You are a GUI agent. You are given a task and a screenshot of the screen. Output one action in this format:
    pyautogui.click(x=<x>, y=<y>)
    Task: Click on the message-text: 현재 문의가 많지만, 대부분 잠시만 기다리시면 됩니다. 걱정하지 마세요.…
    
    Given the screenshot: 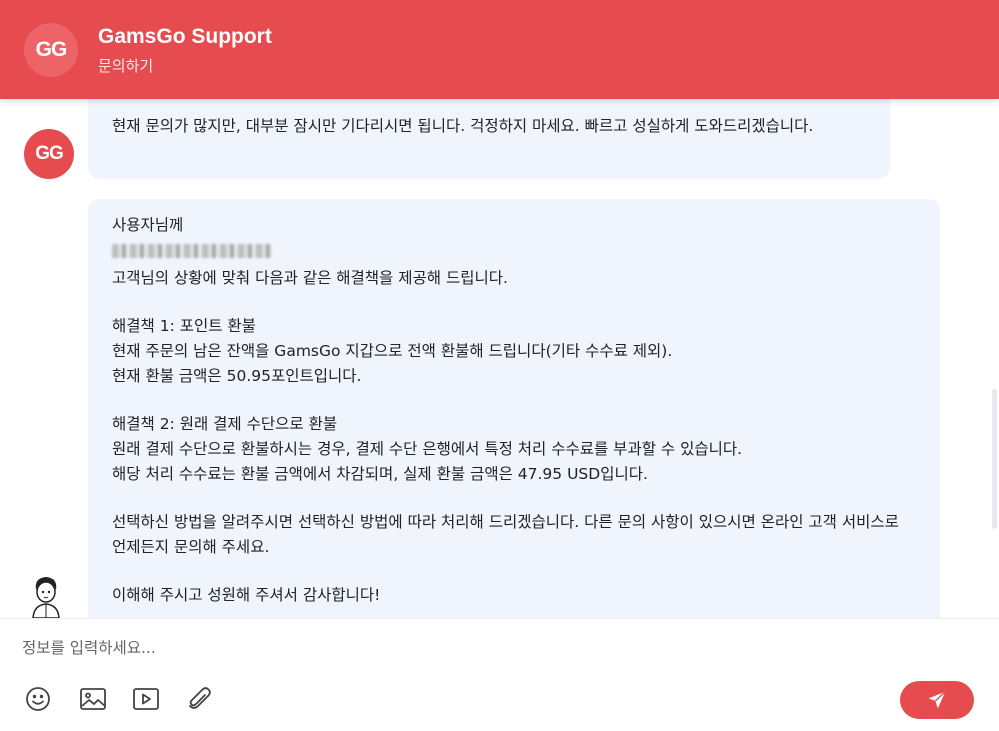 What is the action you would take?
    pyautogui.click(x=463, y=126)
    